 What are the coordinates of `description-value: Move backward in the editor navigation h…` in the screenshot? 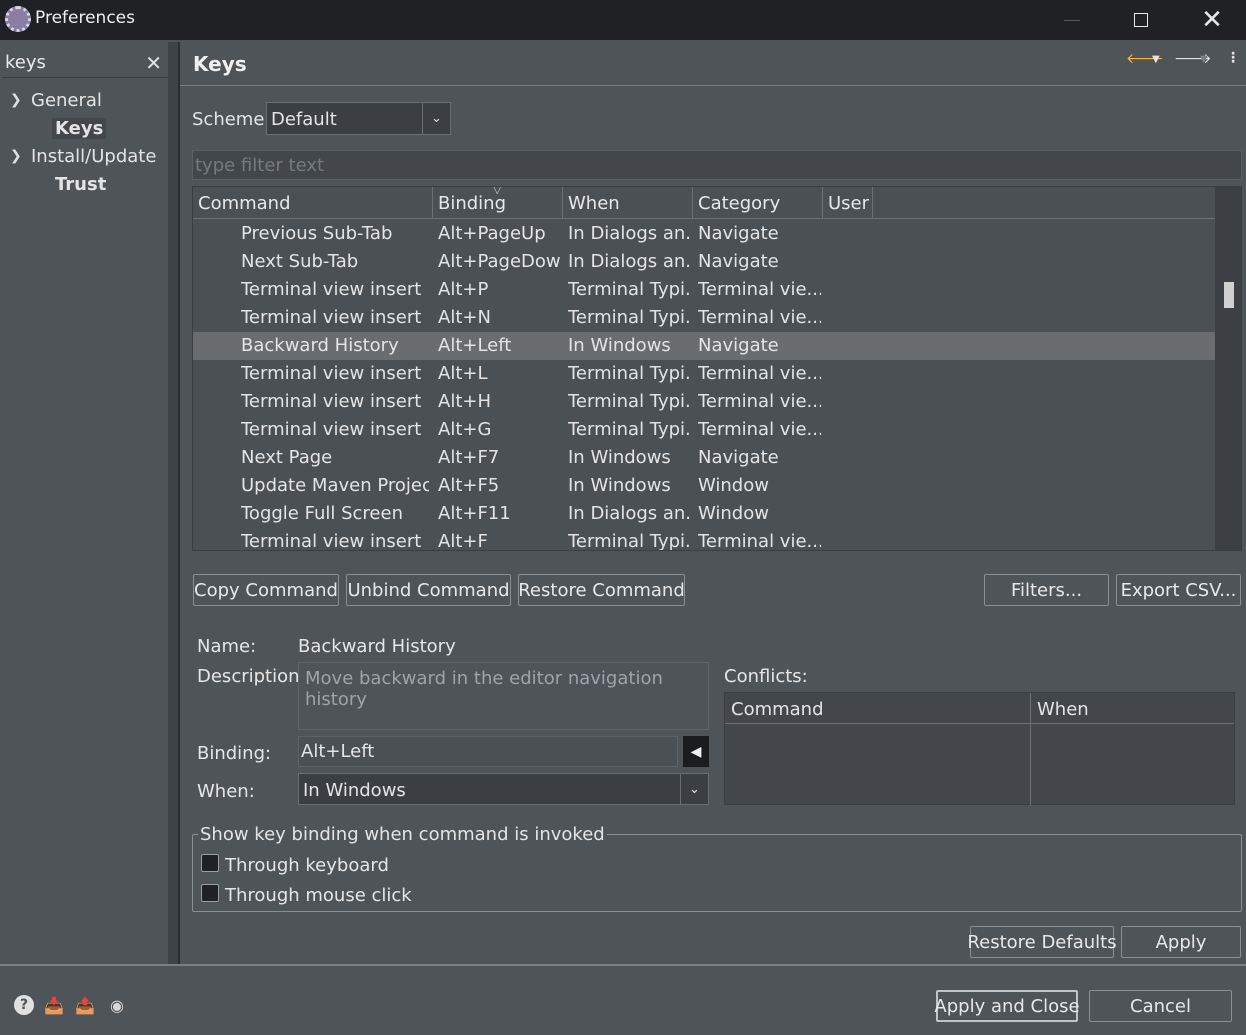 It's located at (484, 689).